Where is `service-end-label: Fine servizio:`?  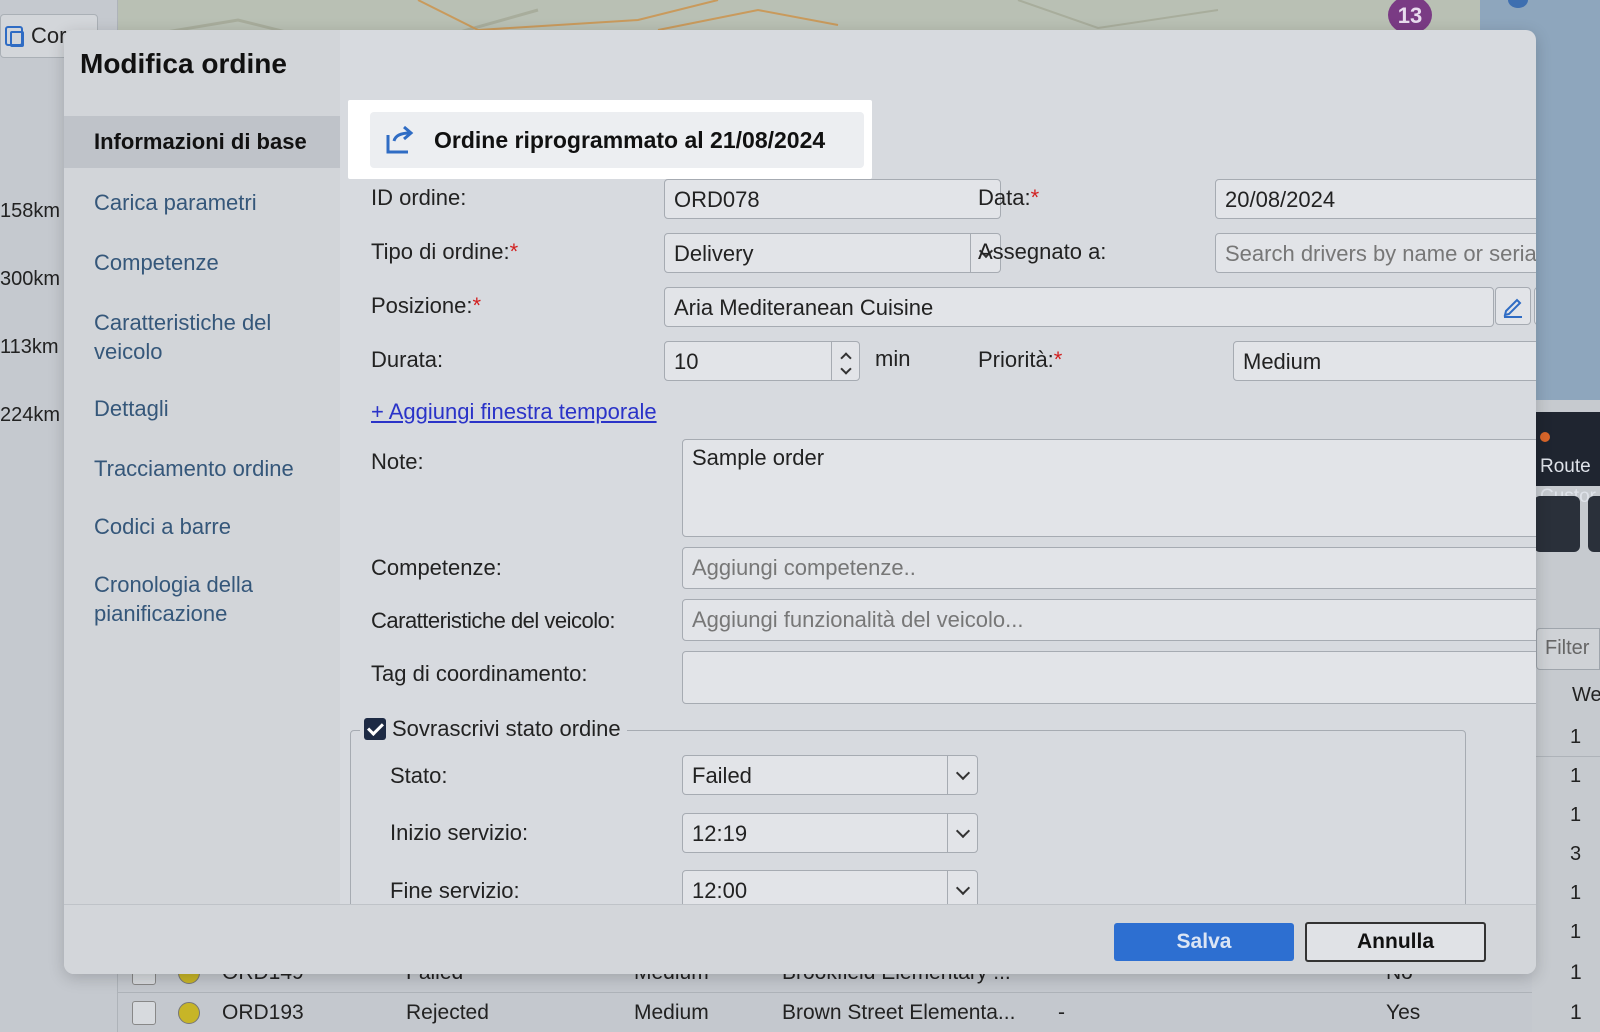
service-end-label: Fine servizio: is located at coordinates (455, 890).